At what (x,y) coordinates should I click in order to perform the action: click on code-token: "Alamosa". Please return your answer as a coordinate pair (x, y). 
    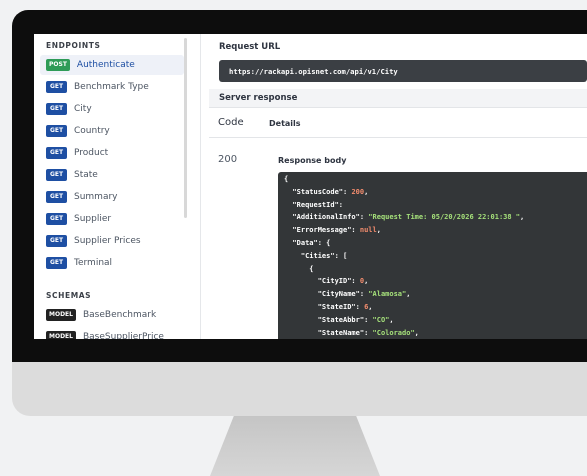
    Looking at the image, I should click on (387, 294).